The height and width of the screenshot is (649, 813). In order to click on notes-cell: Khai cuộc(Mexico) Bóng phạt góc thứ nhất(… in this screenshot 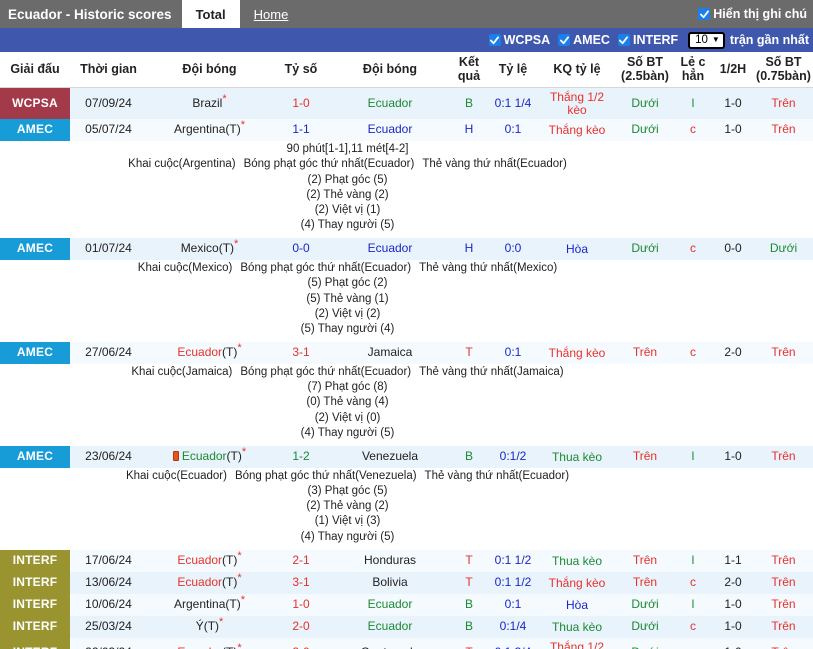, I will do `click(406, 301)`.